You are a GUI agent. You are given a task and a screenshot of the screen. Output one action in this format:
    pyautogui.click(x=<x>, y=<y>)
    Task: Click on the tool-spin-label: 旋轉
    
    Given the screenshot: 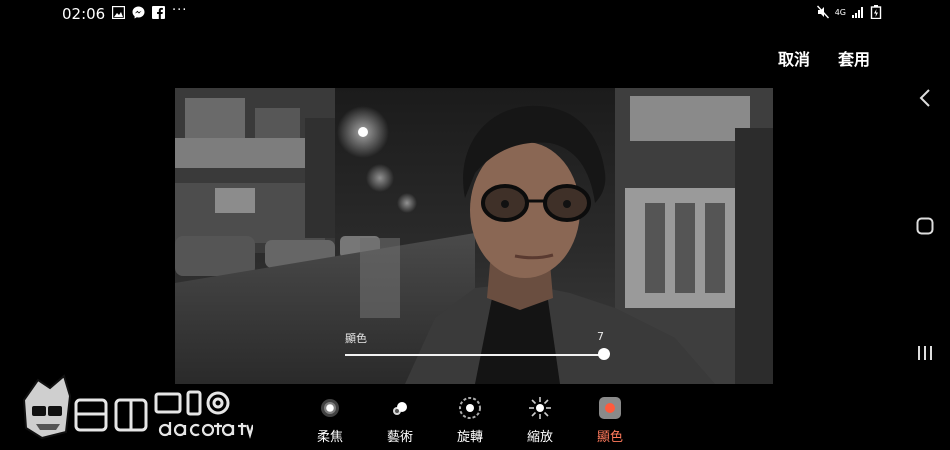 What is the action you would take?
    pyautogui.click(x=469, y=437)
    